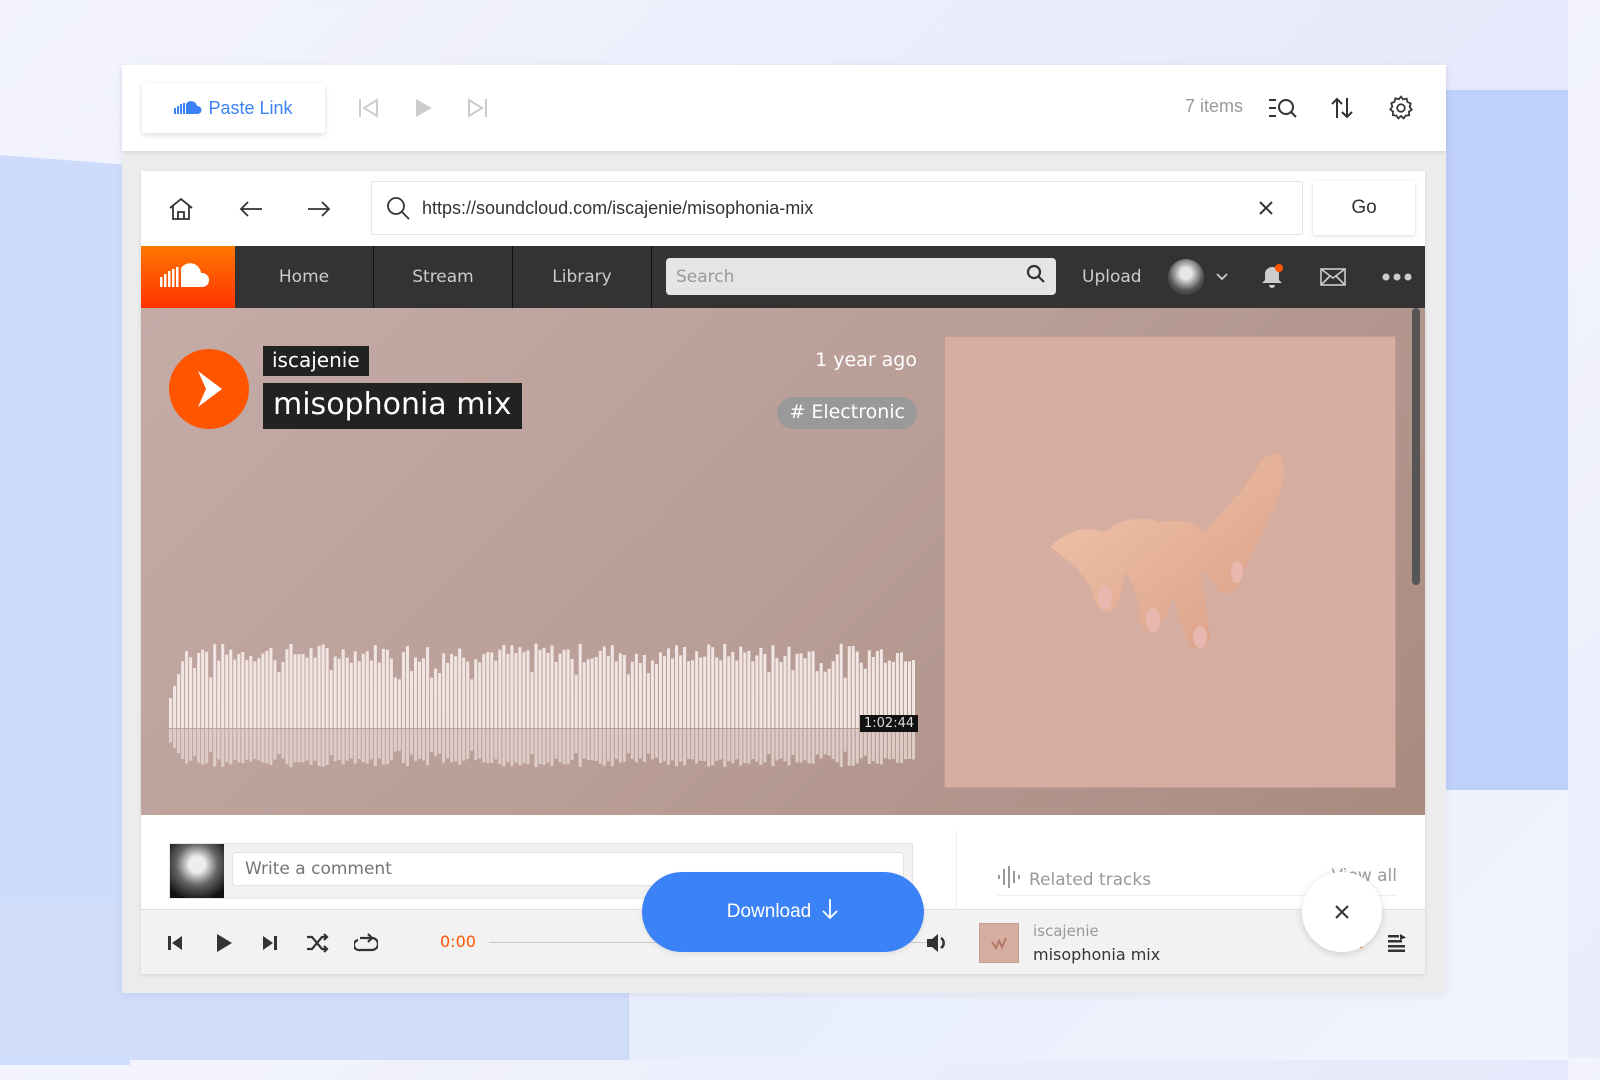 The width and height of the screenshot is (1600, 1080). Describe the element at coordinates (1332, 277) in the screenshot. I see `messages-envelope-icon` at that location.